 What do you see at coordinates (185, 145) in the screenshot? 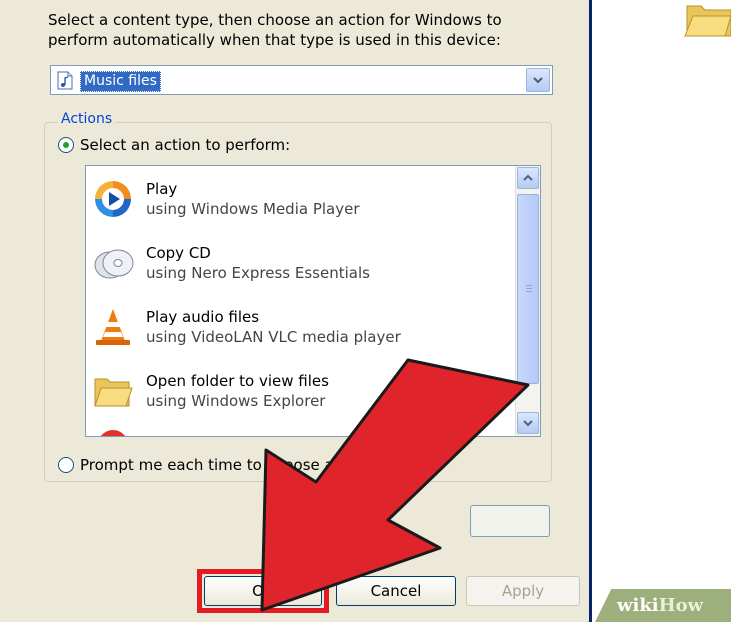
I see `select-action-label: Select an action to perform:` at bounding box center [185, 145].